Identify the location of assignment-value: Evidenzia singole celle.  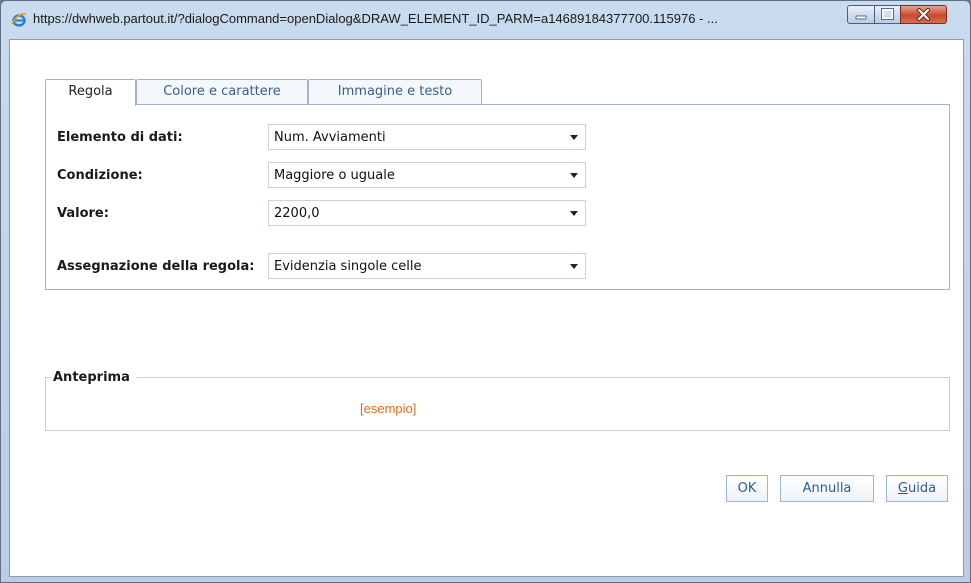
(348, 266).